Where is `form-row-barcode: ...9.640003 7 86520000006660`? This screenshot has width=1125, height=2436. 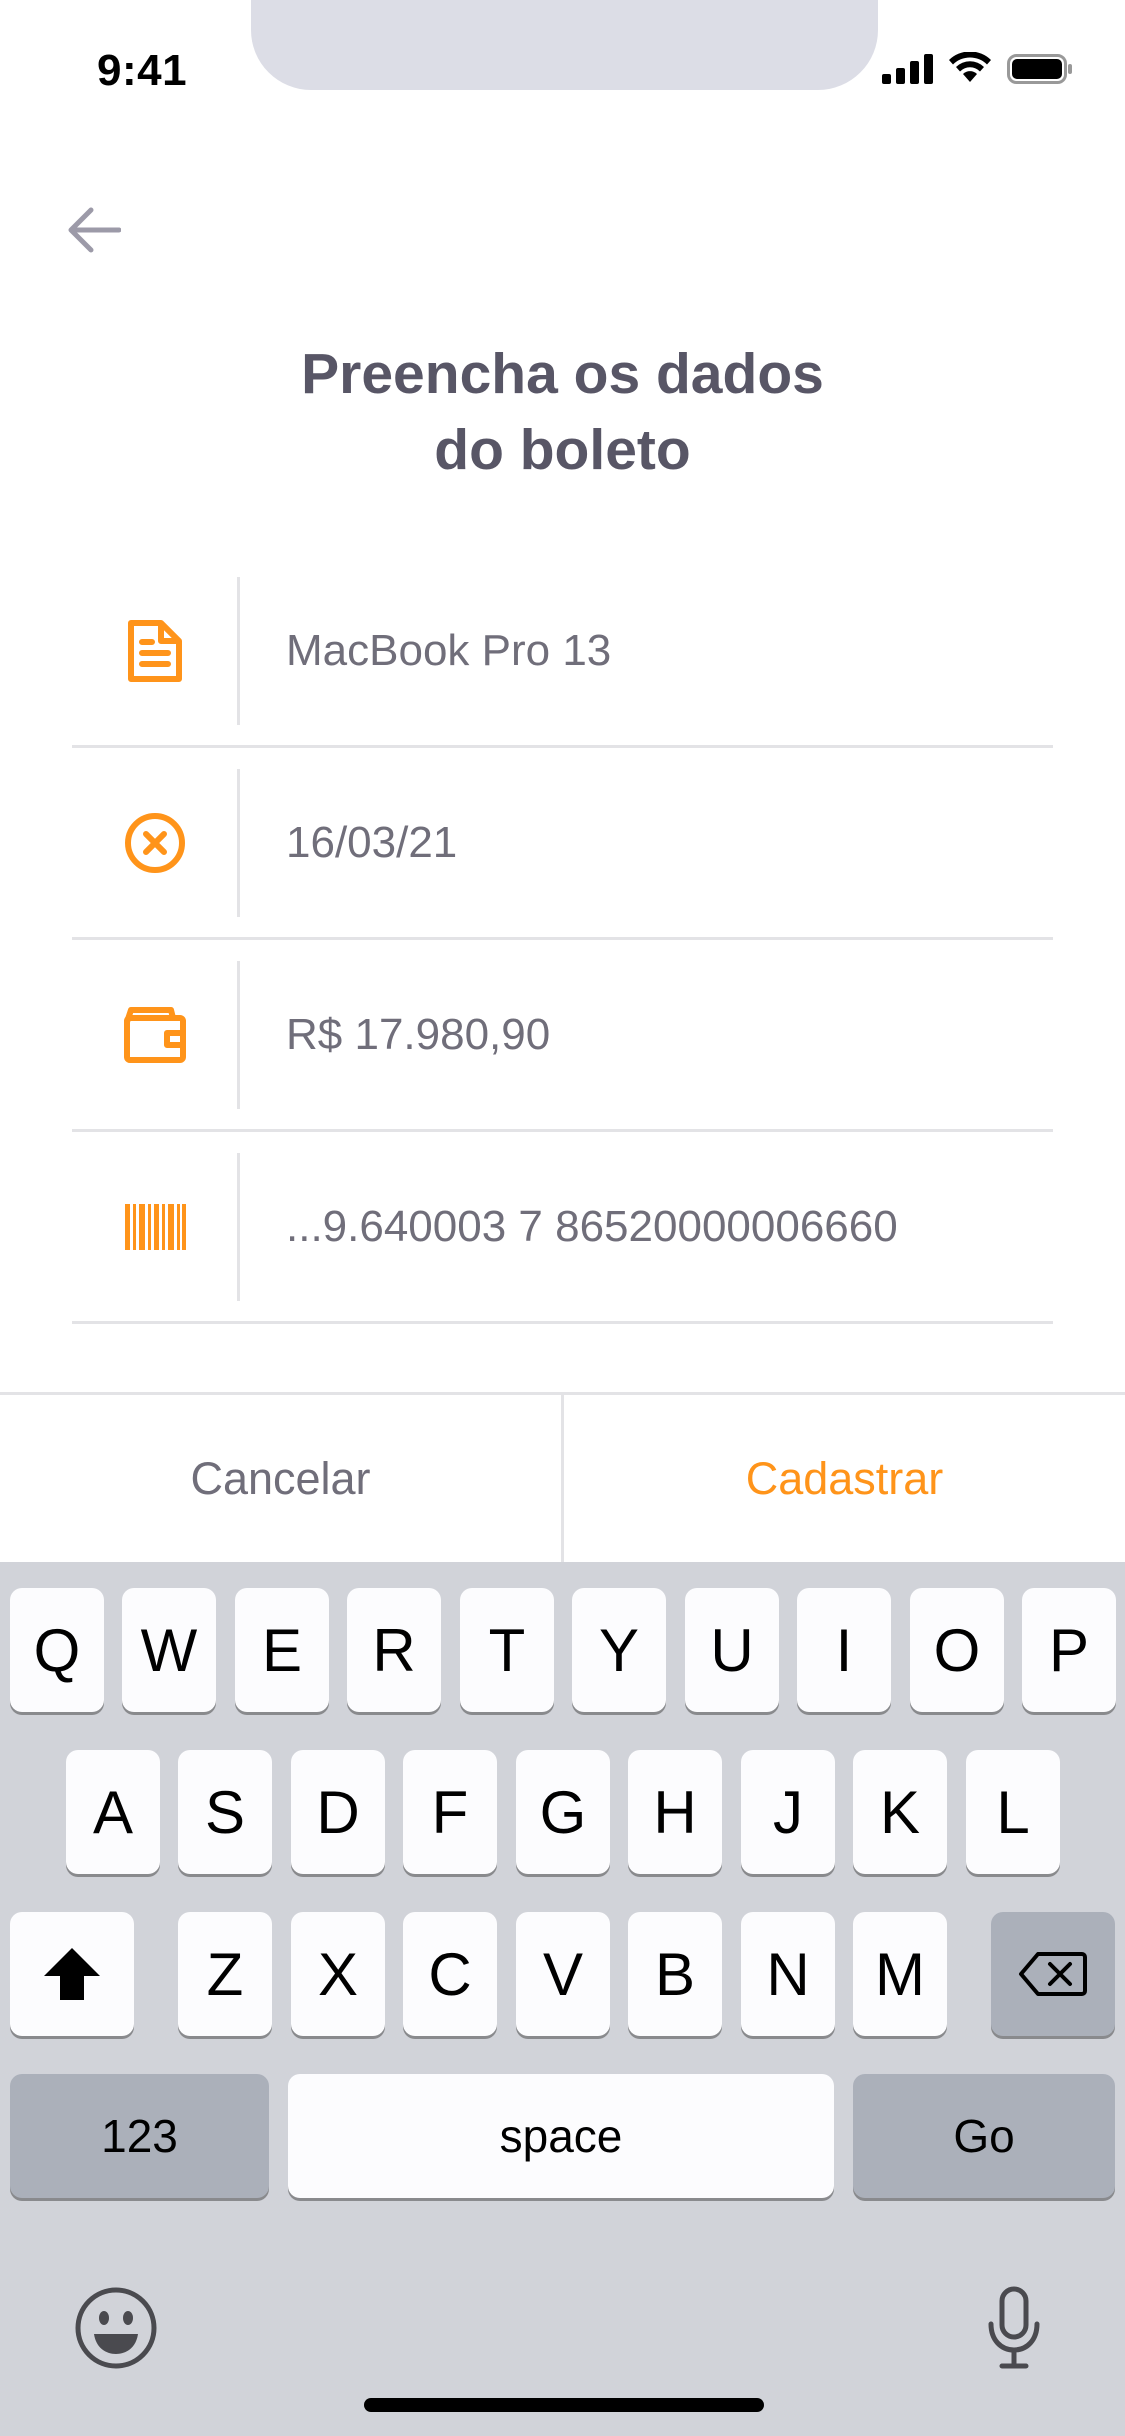
form-row-barcode: ...9.640003 7 86520000006660 is located at coordinates (562, 1228).